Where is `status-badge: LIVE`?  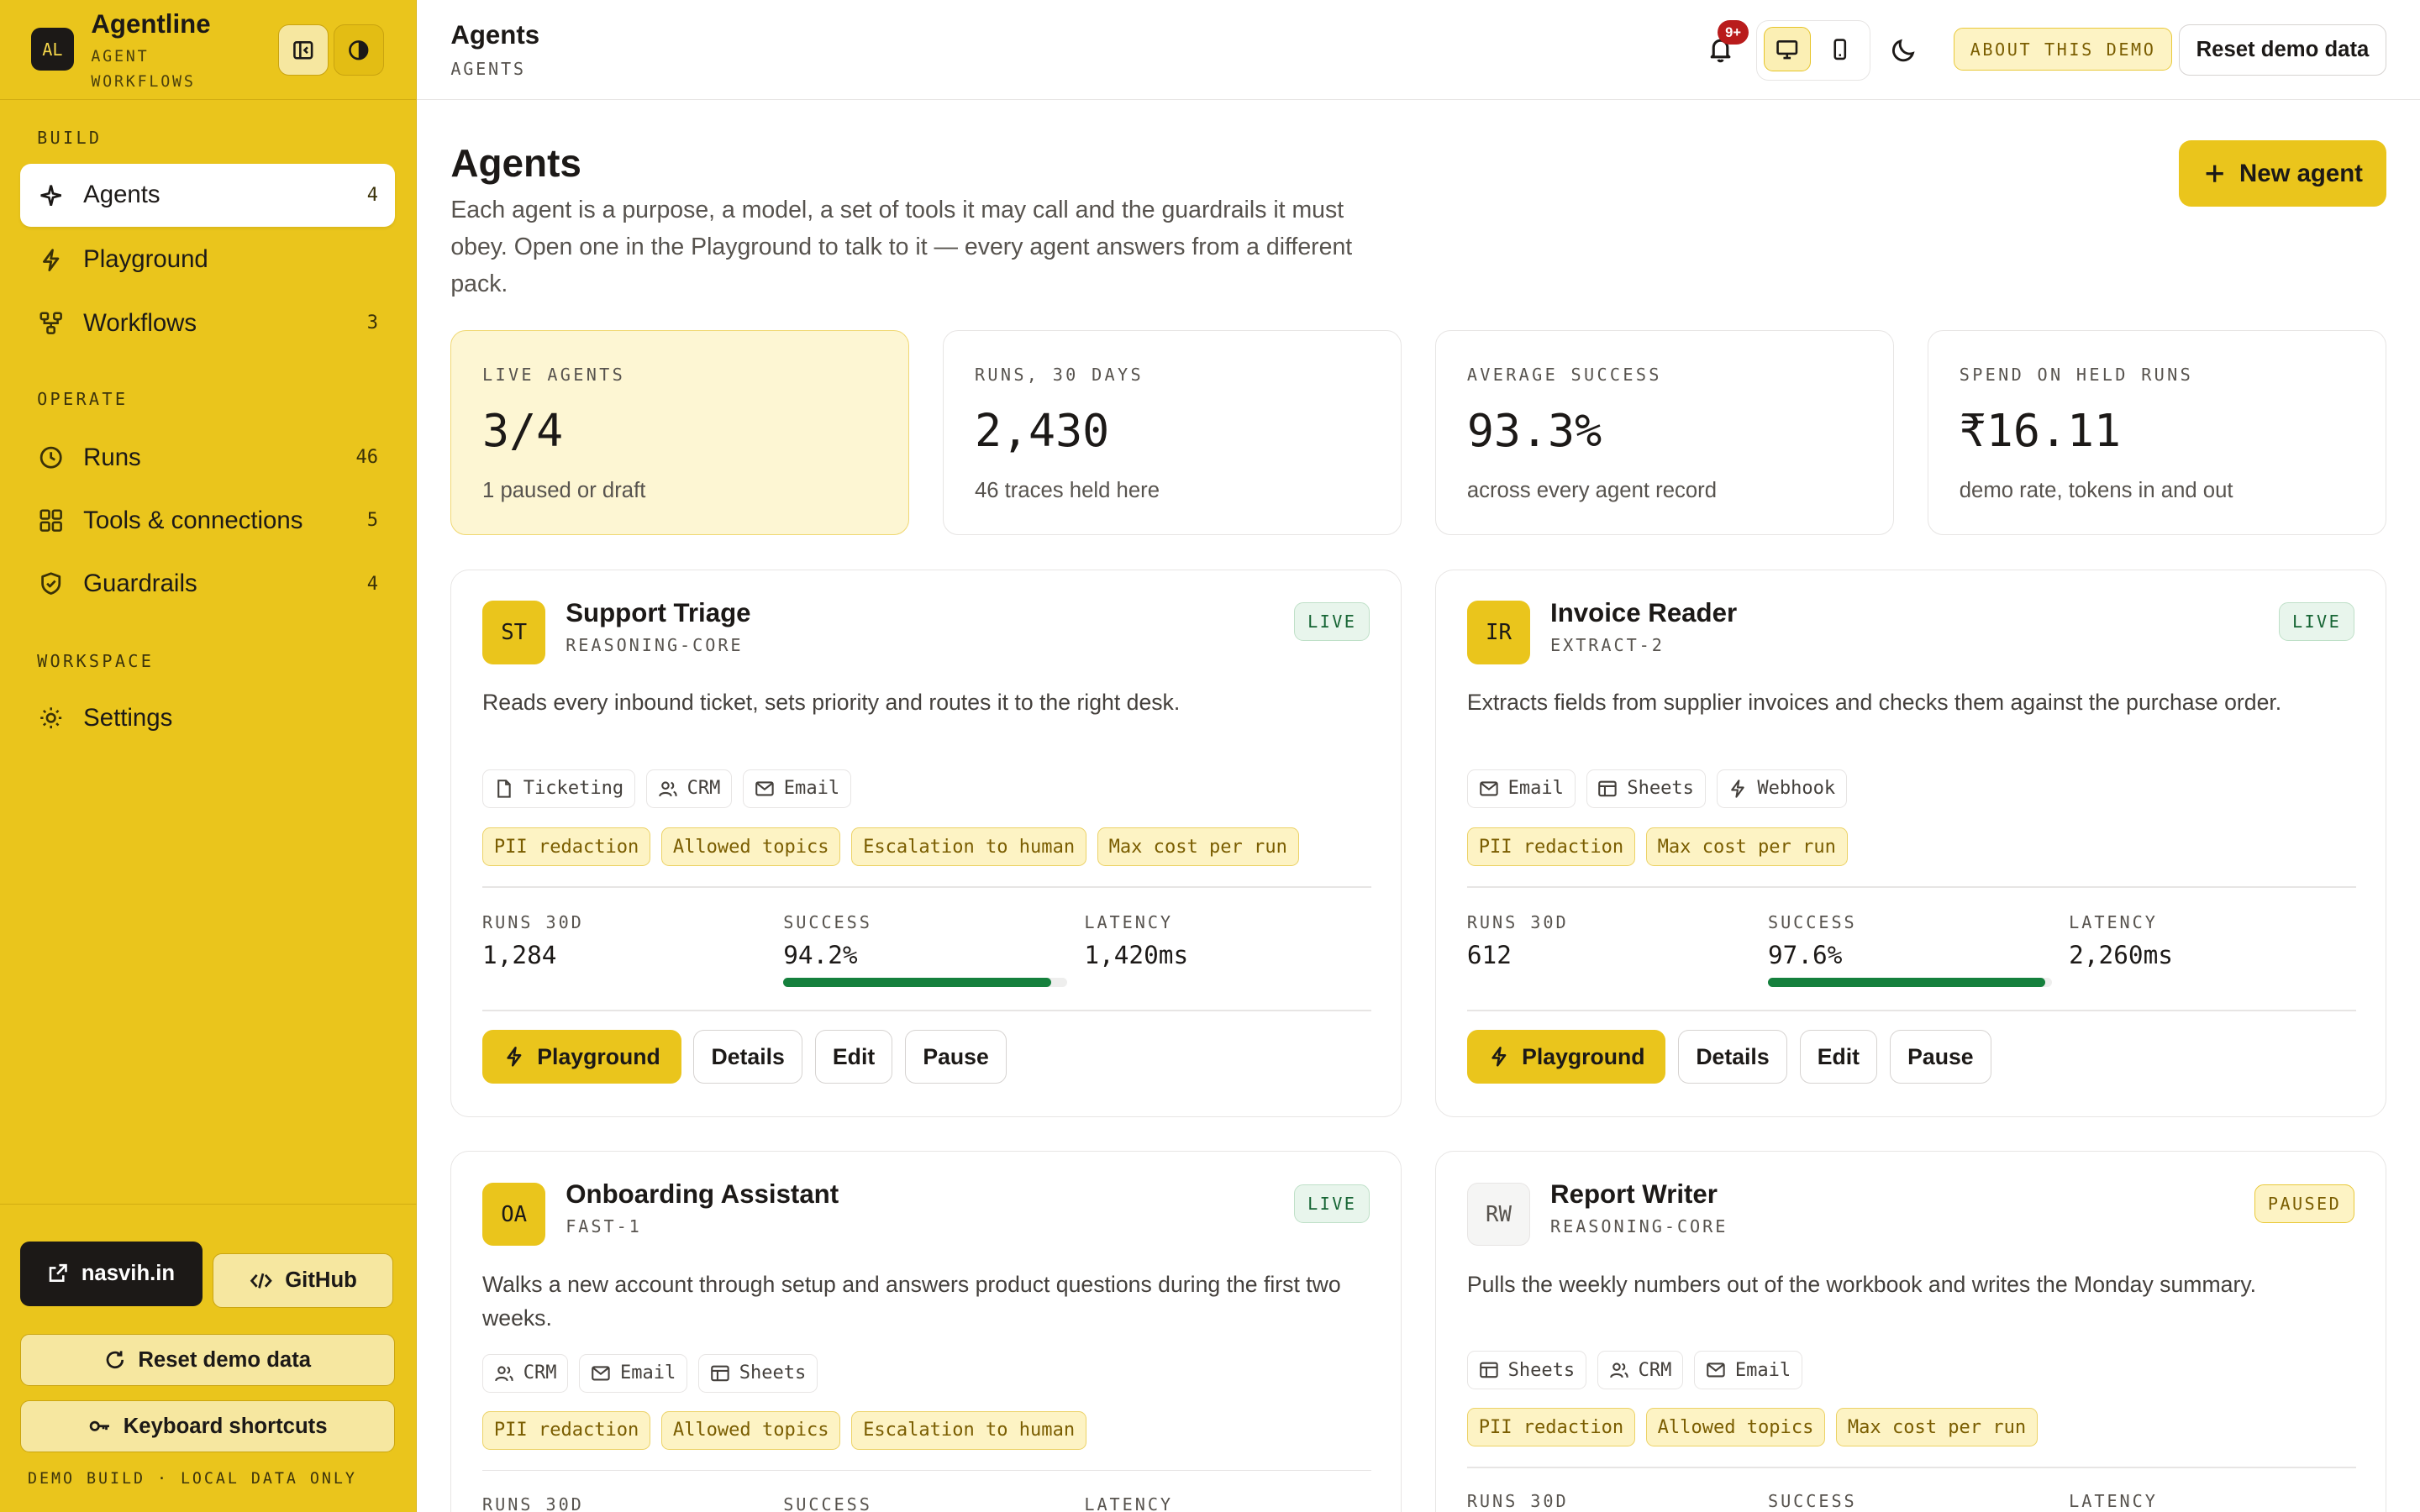
status-badge: LIVE is located at coordinates (1332, 1203).